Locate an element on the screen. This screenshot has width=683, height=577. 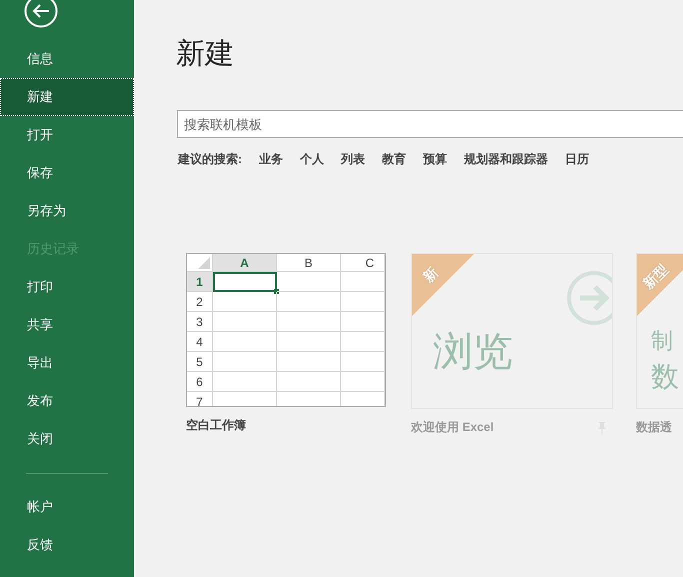
menu-item: 关闭 is located at coordinates (67, 439).